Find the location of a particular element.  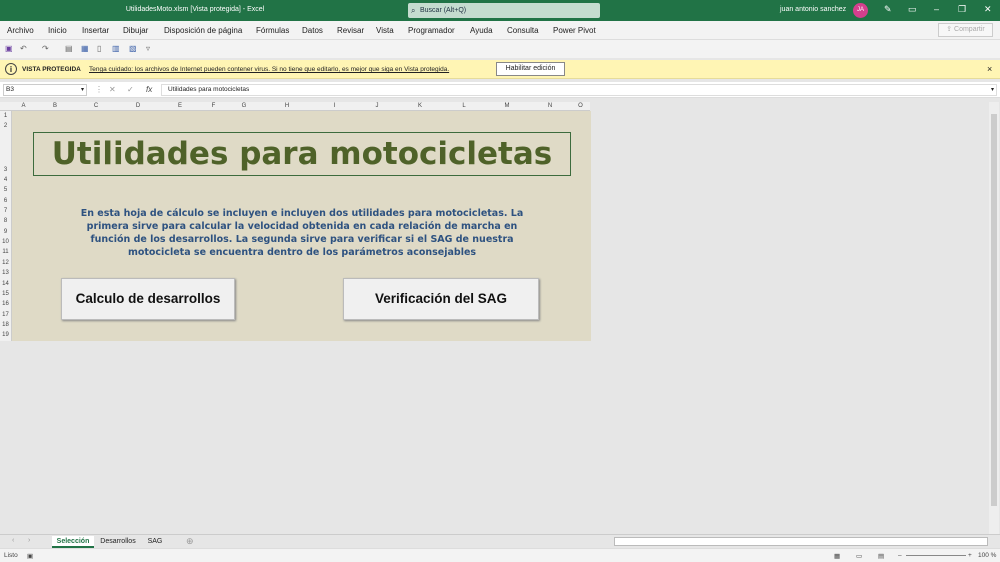

tab-power-pivot: Power Pivot is located at coordinates (574, 30).